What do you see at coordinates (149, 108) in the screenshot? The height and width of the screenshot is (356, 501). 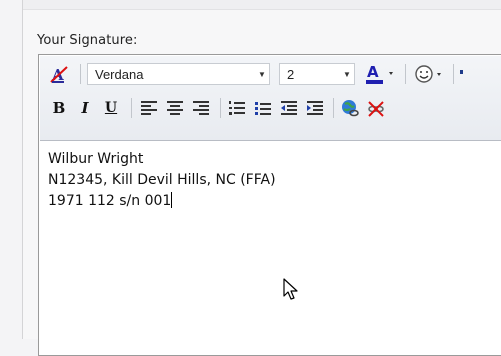 I see `align-left-icon` at bounding box center [149, 108].